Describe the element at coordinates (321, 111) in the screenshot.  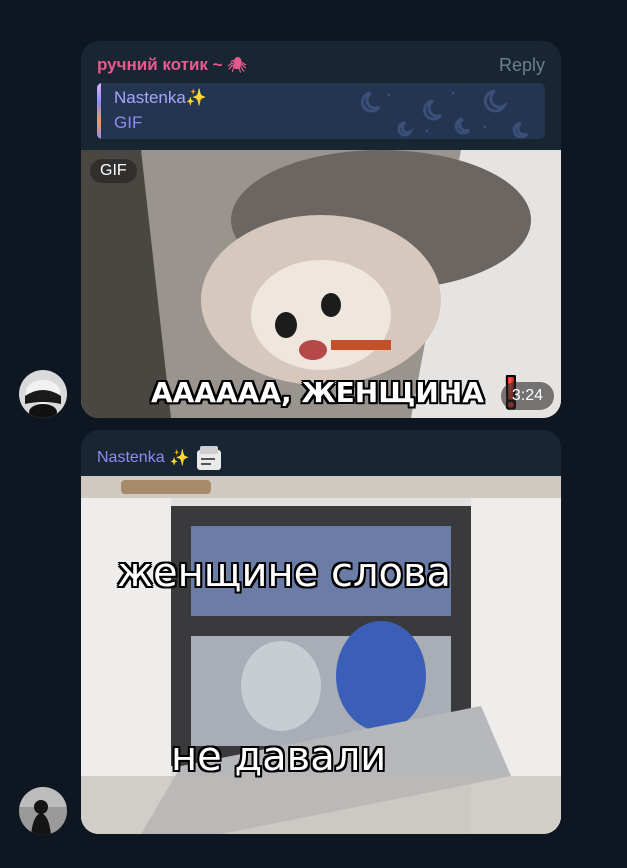
I see `reply-quote: Nastenka✨ GIF` at that location.